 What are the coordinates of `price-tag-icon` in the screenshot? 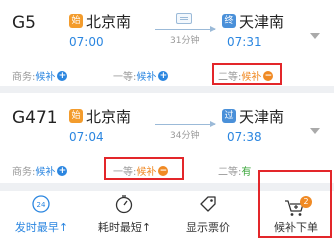 It's located at (208, 204).